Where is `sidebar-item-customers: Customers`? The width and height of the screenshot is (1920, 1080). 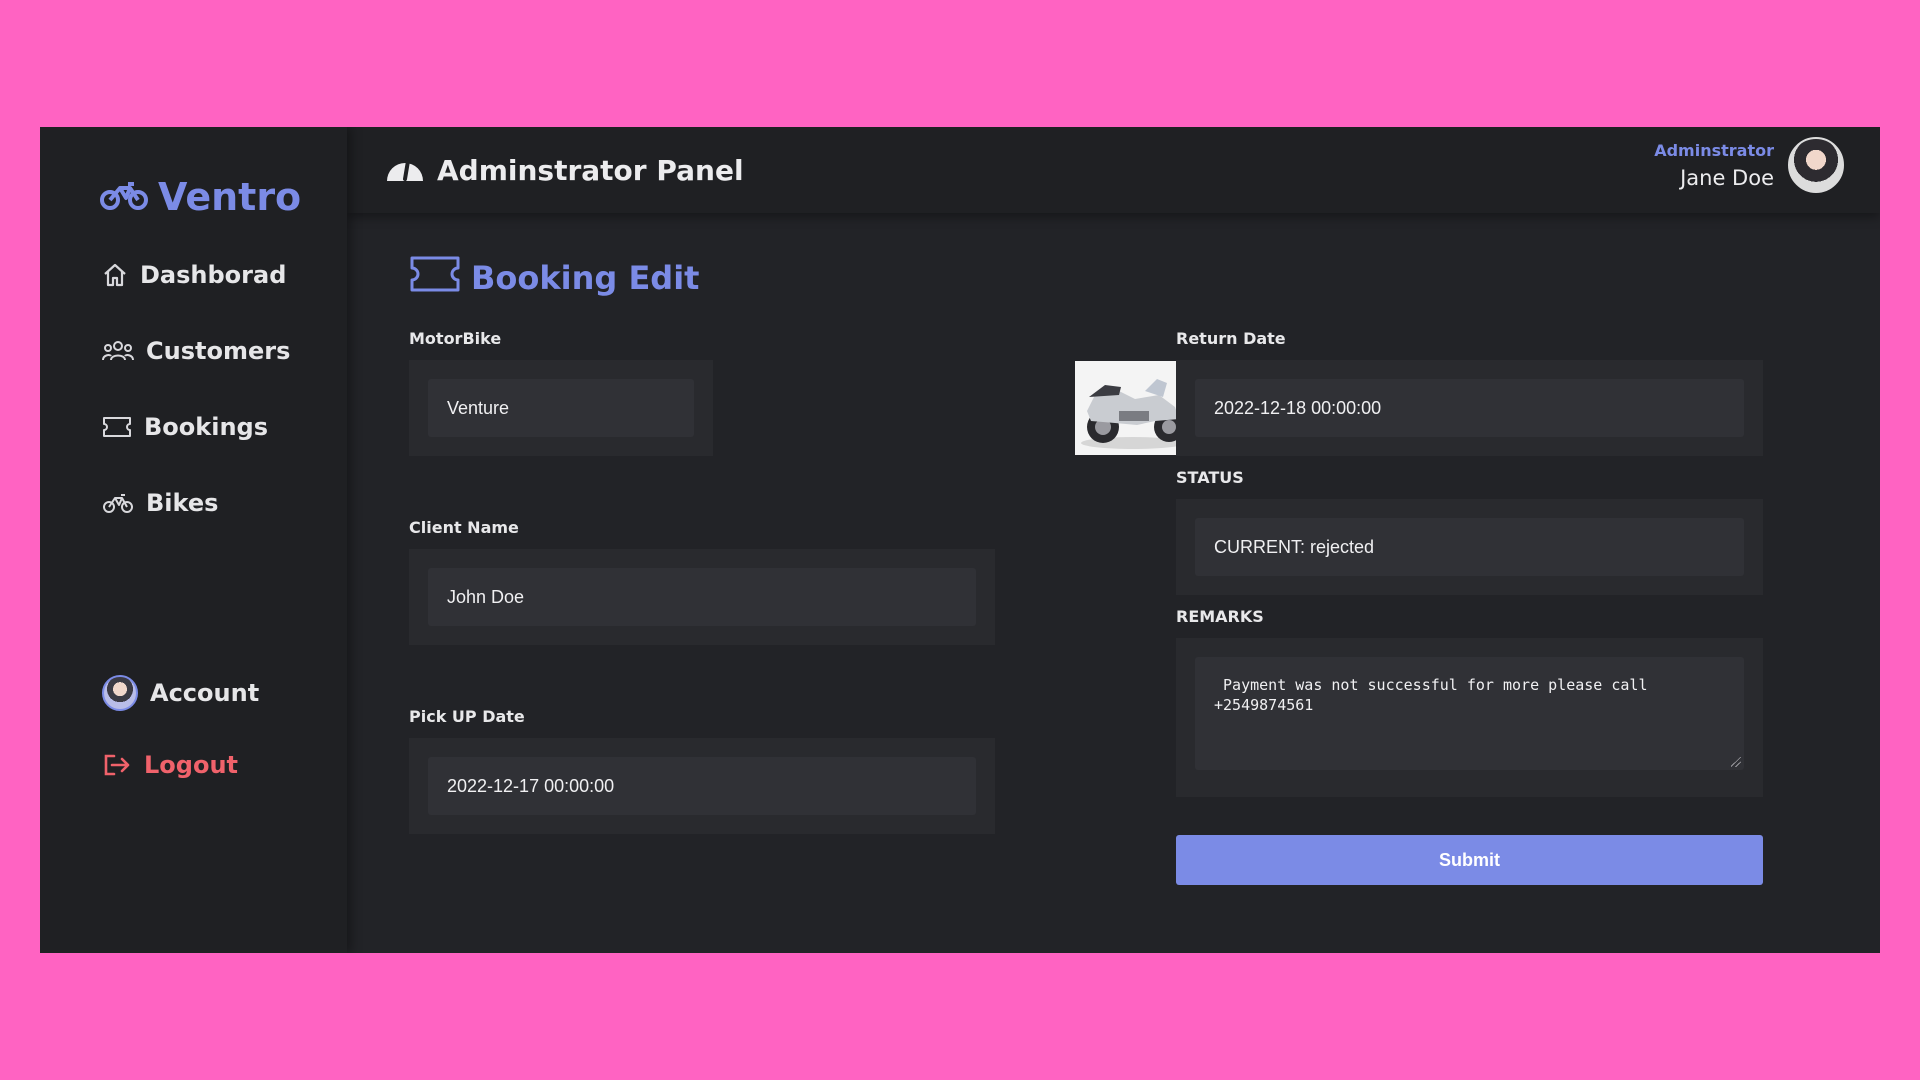
sidebar-item-customers: Customers is located at coordinates (196, 351).